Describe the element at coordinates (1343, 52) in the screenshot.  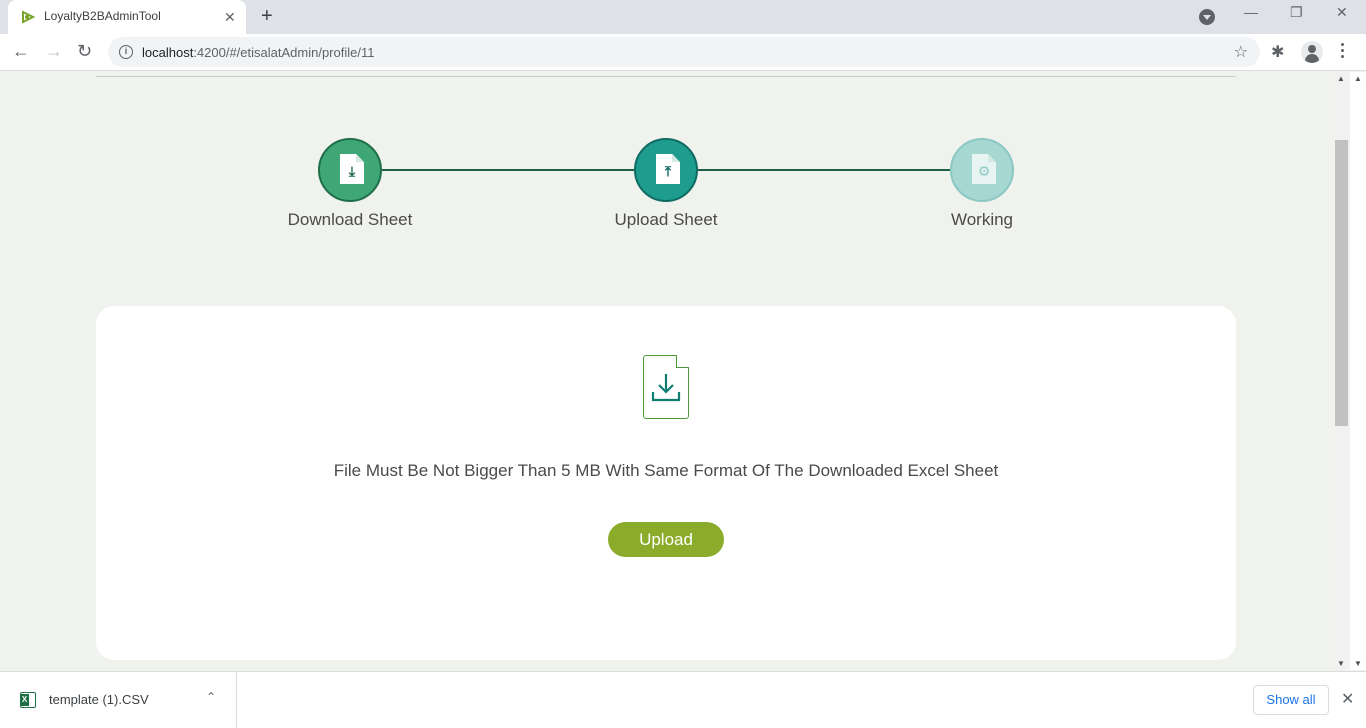
I see `browser-menu-icon` at that location.